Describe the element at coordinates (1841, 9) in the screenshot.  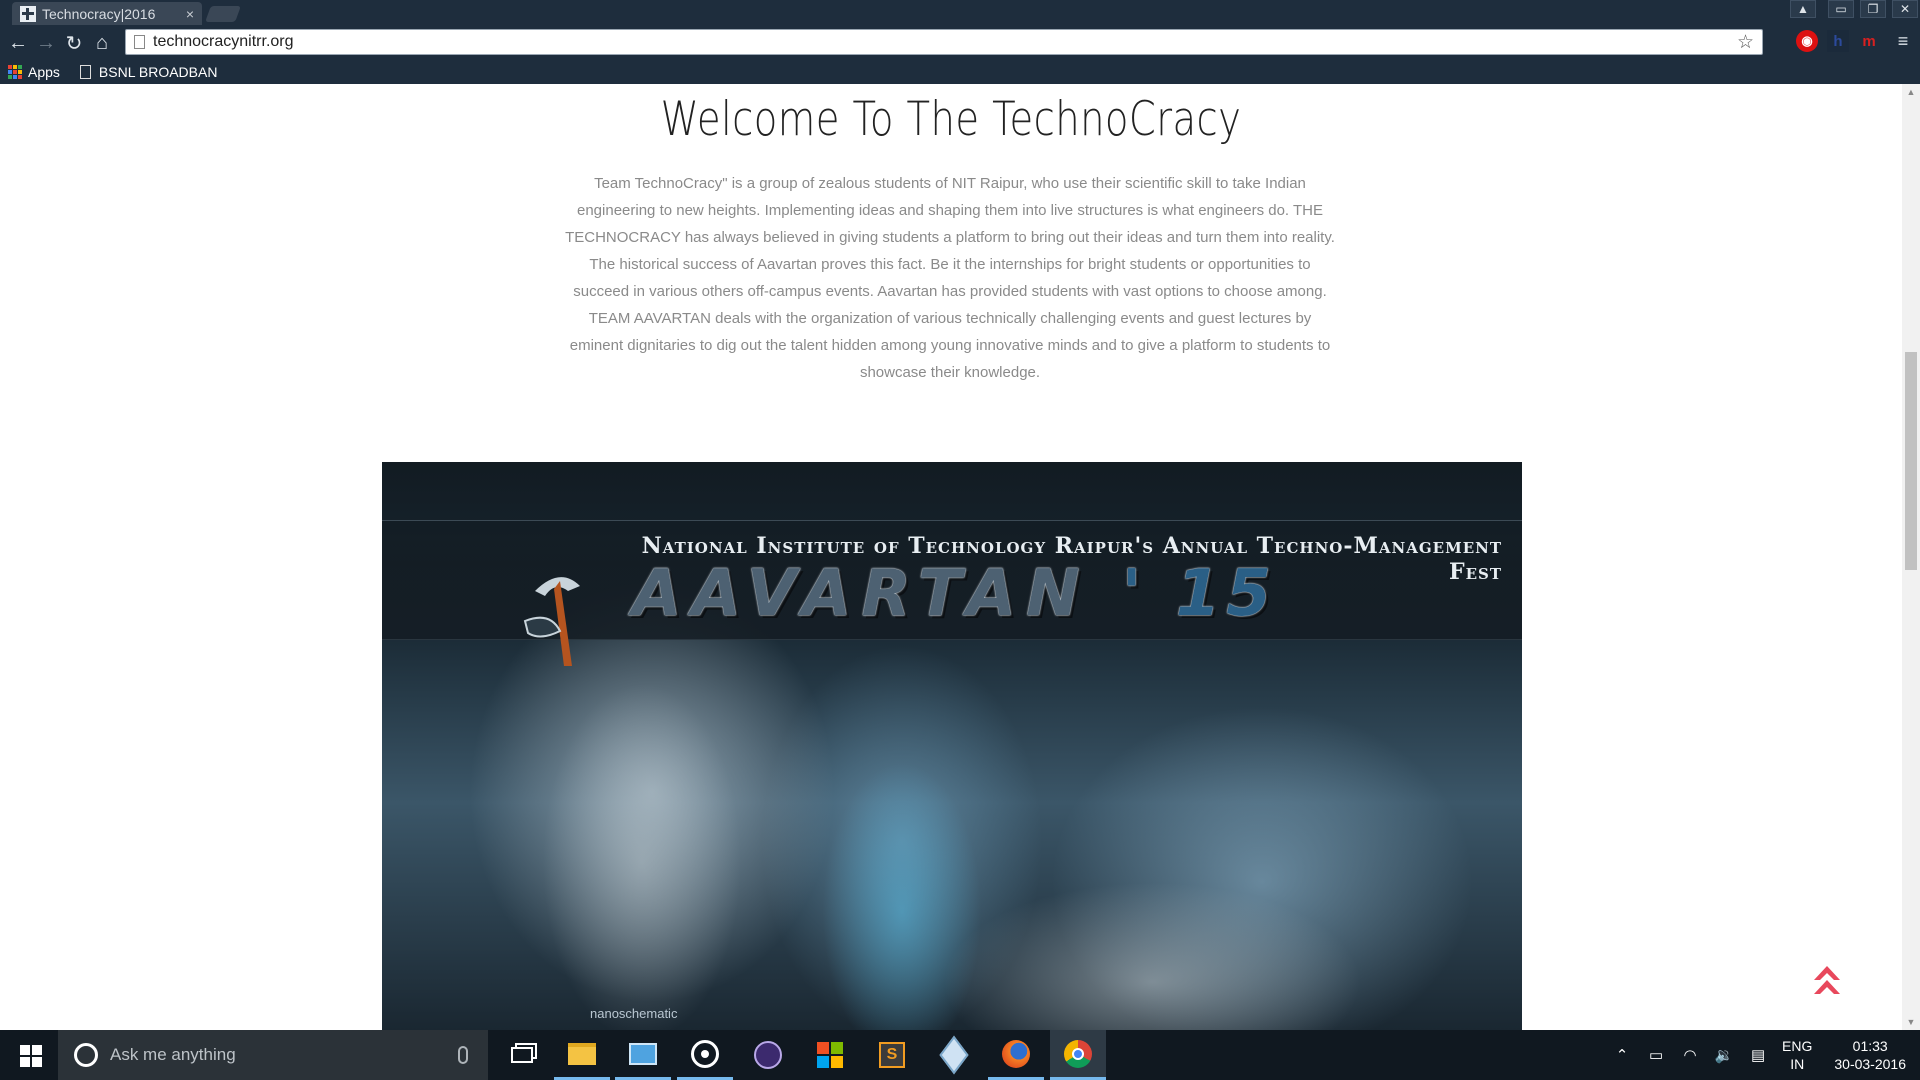
I see `minimize-button: ▭` at that location.